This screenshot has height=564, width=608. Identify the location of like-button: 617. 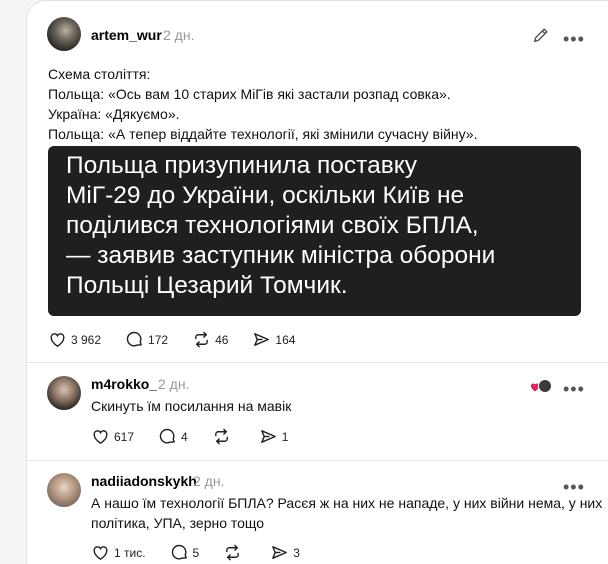
(112, 436).